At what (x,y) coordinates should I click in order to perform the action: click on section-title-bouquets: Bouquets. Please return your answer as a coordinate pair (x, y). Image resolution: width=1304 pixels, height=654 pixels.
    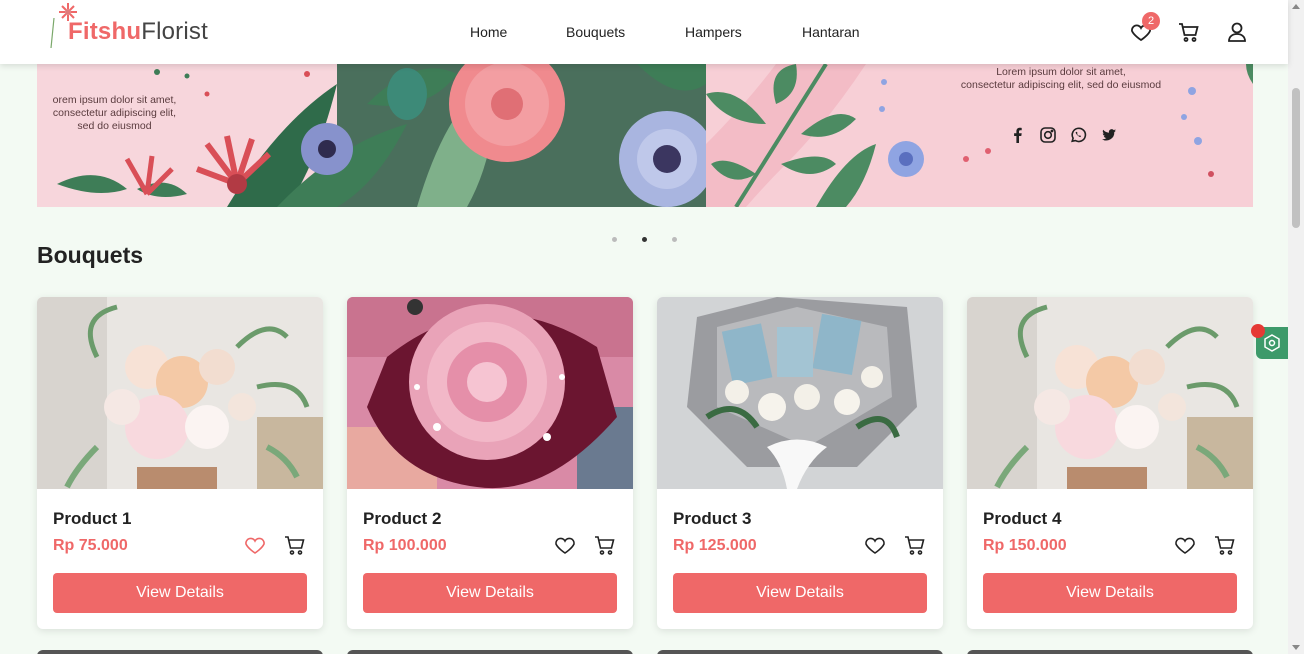
    Looking at the image, I should click on (90, 255).